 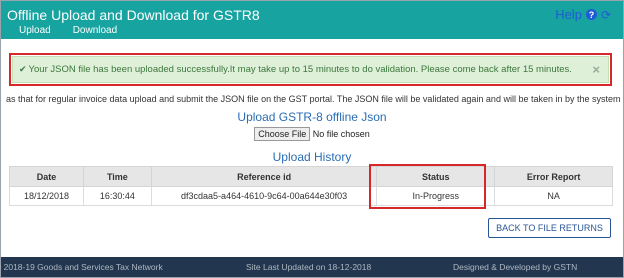 I want to click on file-input-row: Choose File No file chosen, so click(x=312, y=134).